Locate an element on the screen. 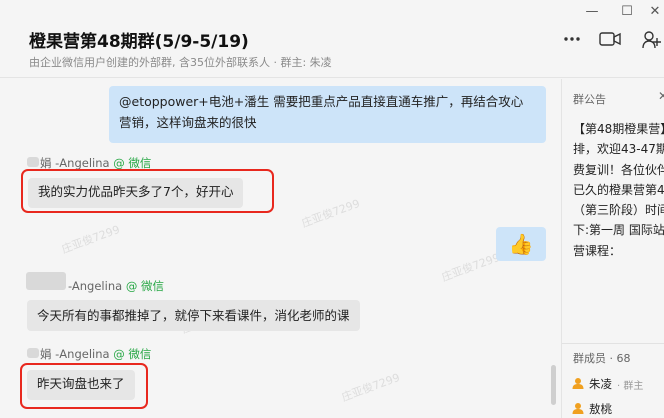 This screenshot has height=418, width=664. more-icon is located at coordinates (572, 41).